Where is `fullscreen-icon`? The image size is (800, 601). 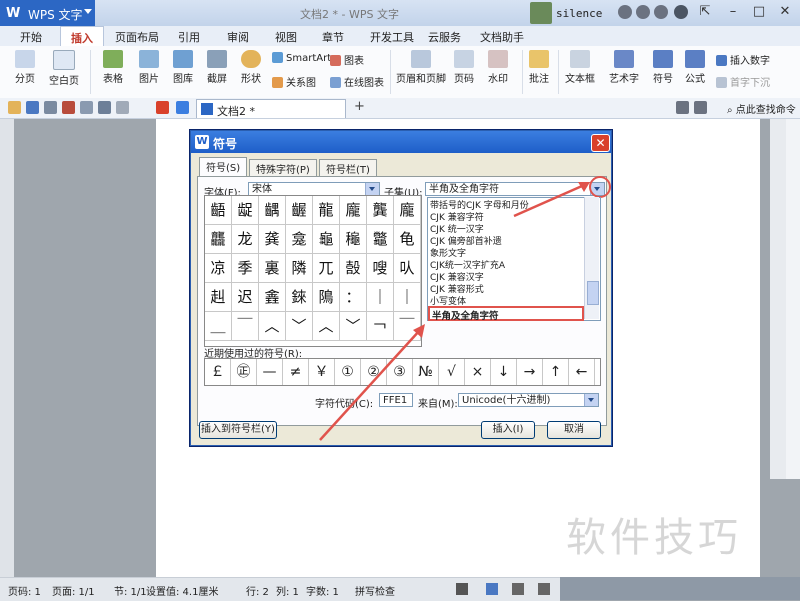 fullscreen-icon is located at coordinates (462, 589).